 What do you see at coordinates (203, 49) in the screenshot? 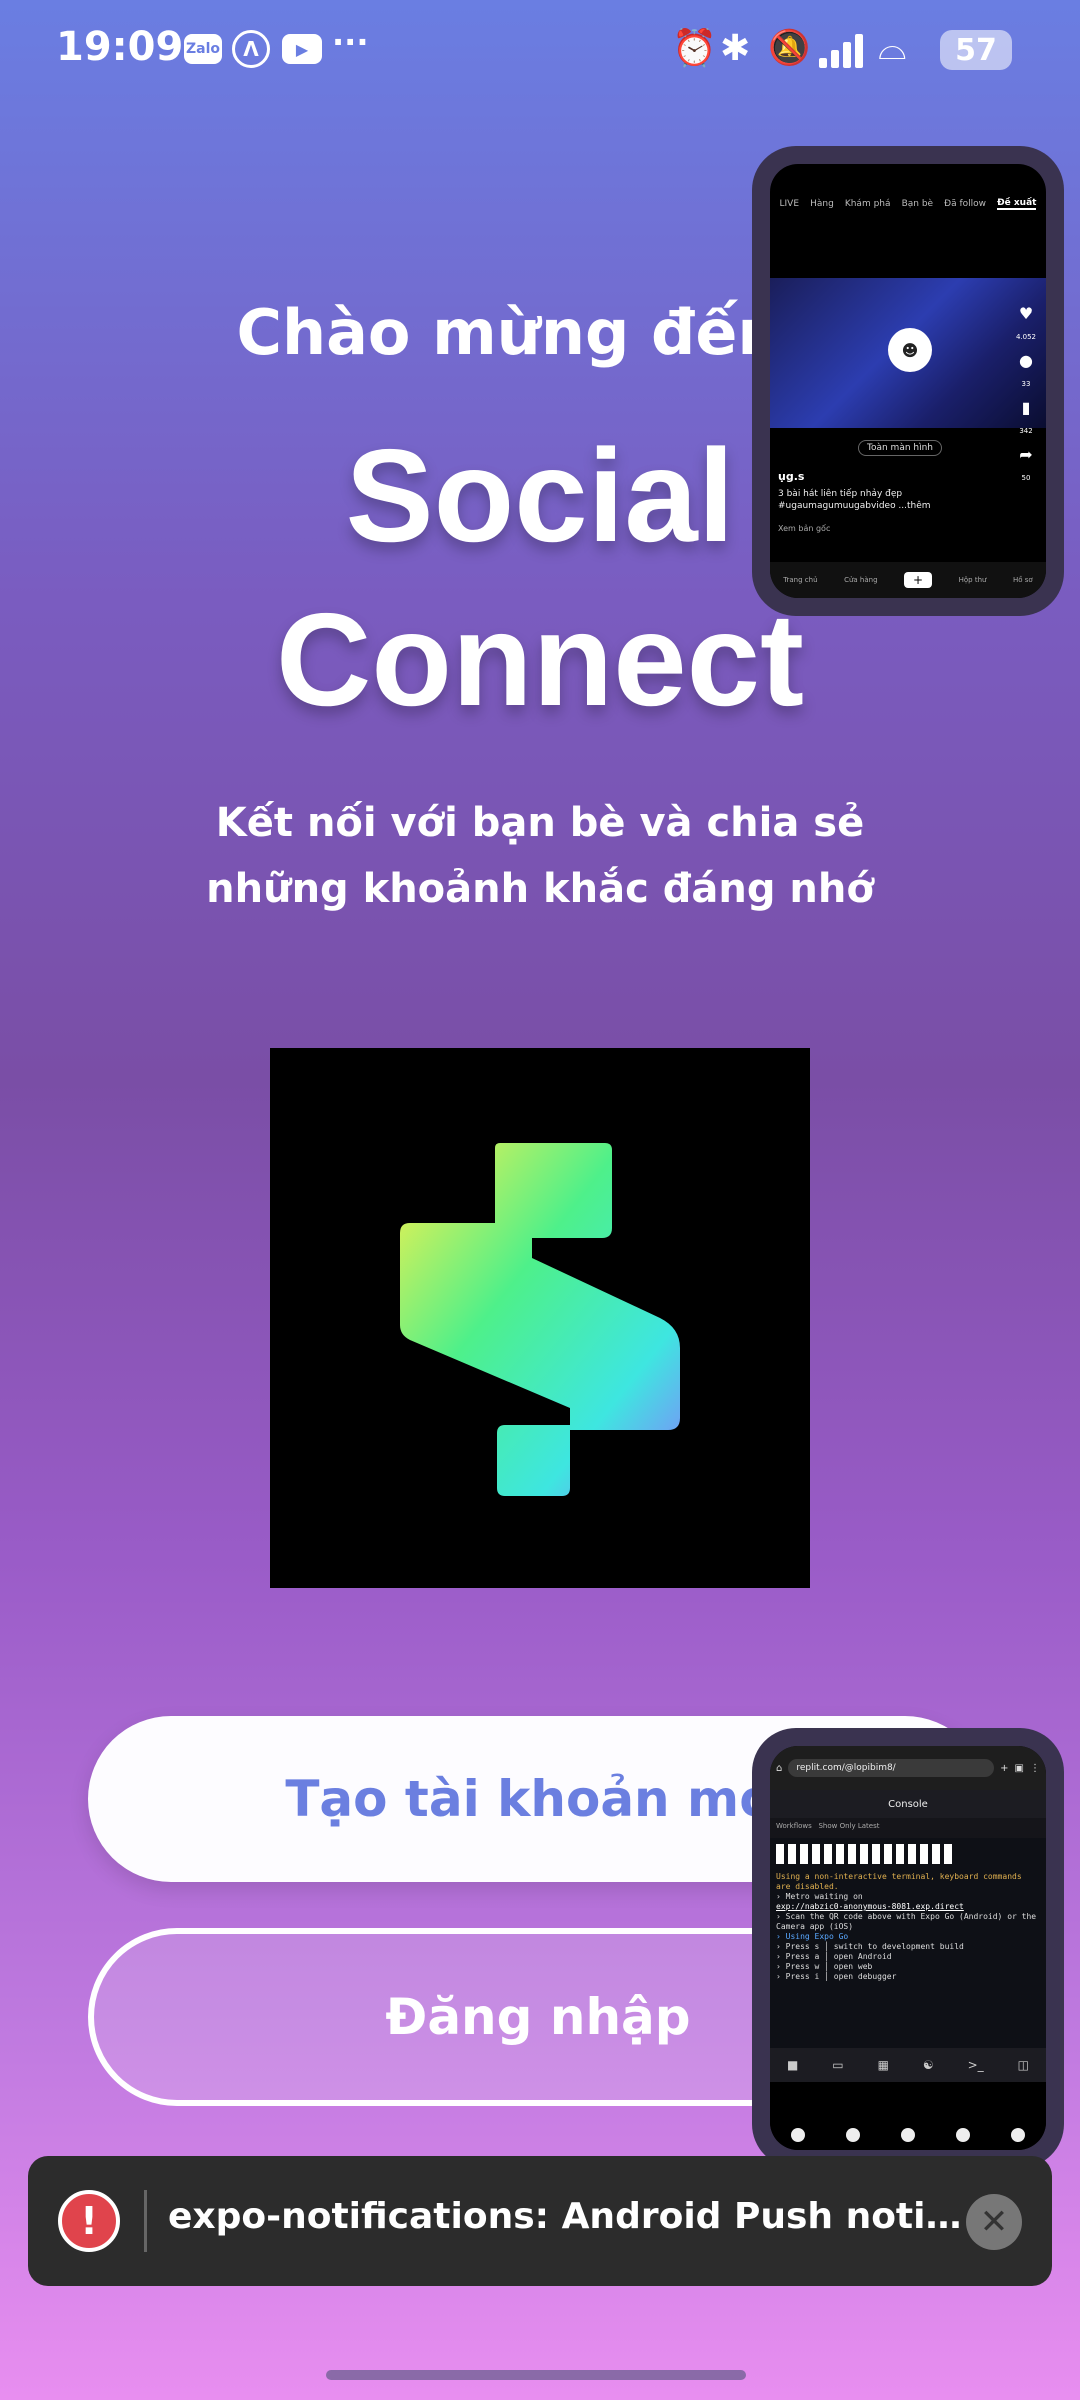
I see `zalo-icon: Zalo` at bounding box center [203, 49].